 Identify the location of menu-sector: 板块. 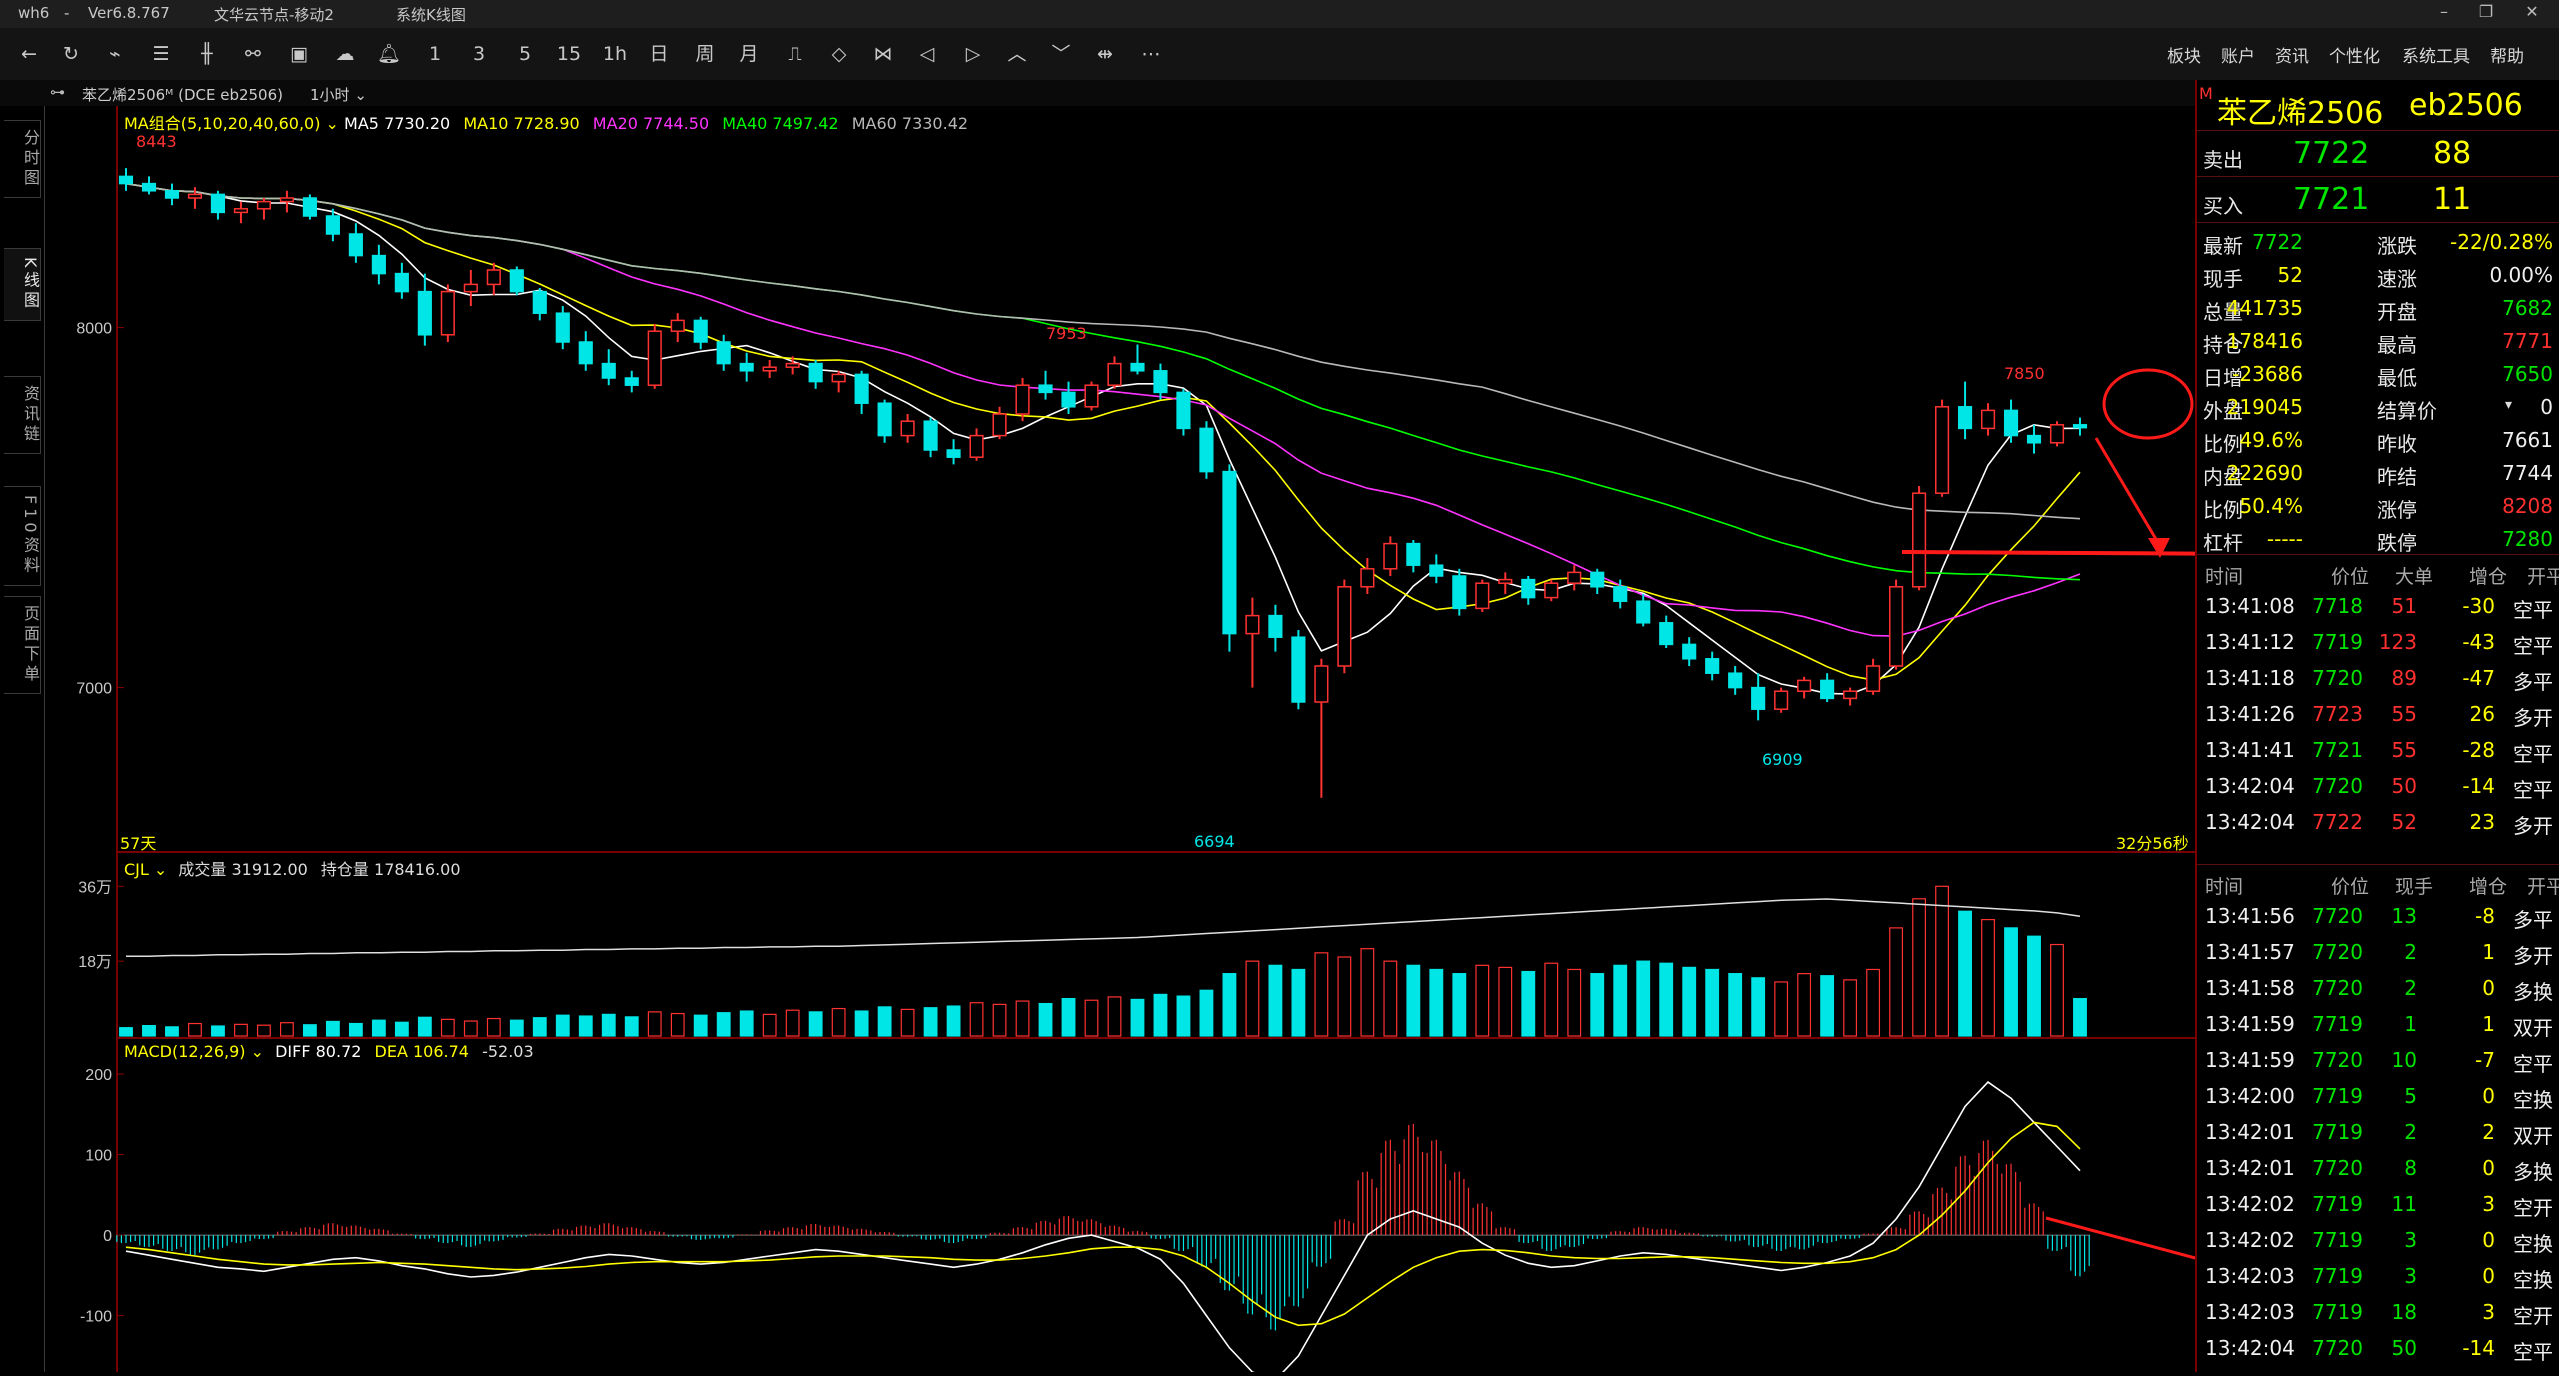
(2184, 54).